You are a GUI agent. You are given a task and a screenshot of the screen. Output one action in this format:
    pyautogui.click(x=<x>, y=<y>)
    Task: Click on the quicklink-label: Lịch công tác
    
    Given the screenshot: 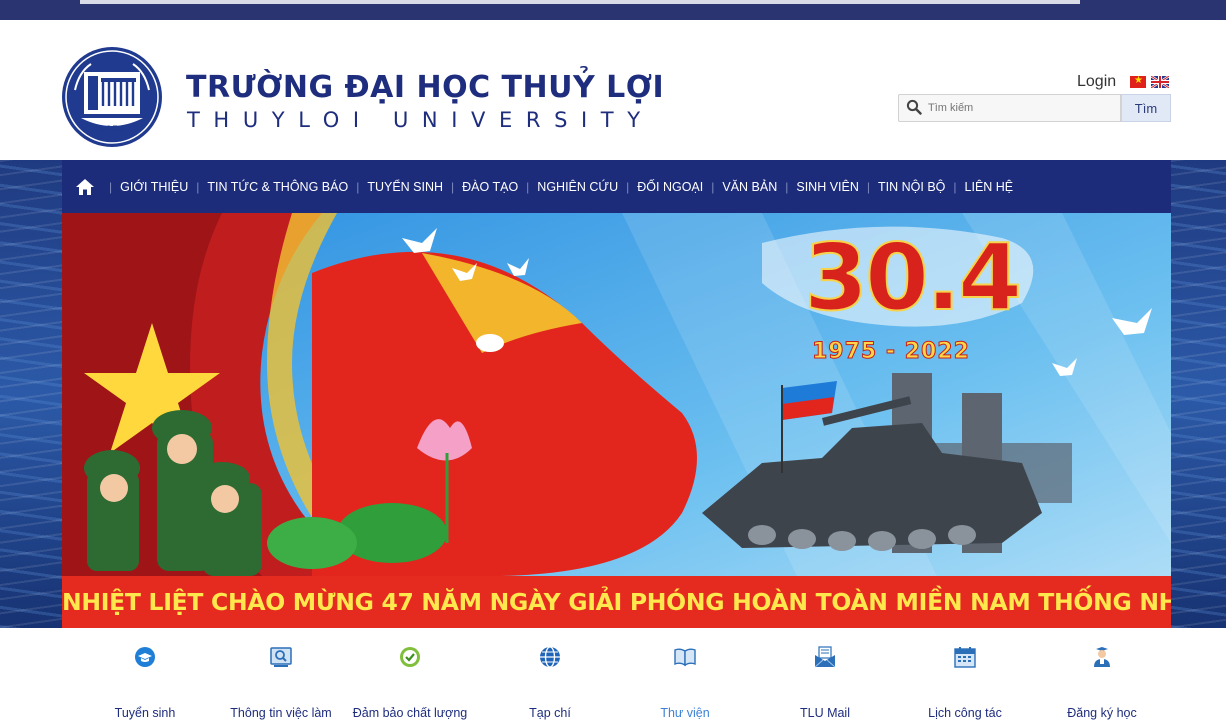 What is the action you would take?
    pyautogui.click(x=965, y=713)
    